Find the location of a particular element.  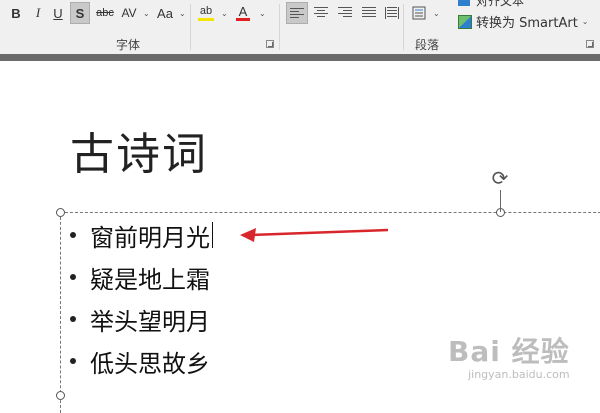

list-item: 窗前明月光 is located at coordinates (139, 235).